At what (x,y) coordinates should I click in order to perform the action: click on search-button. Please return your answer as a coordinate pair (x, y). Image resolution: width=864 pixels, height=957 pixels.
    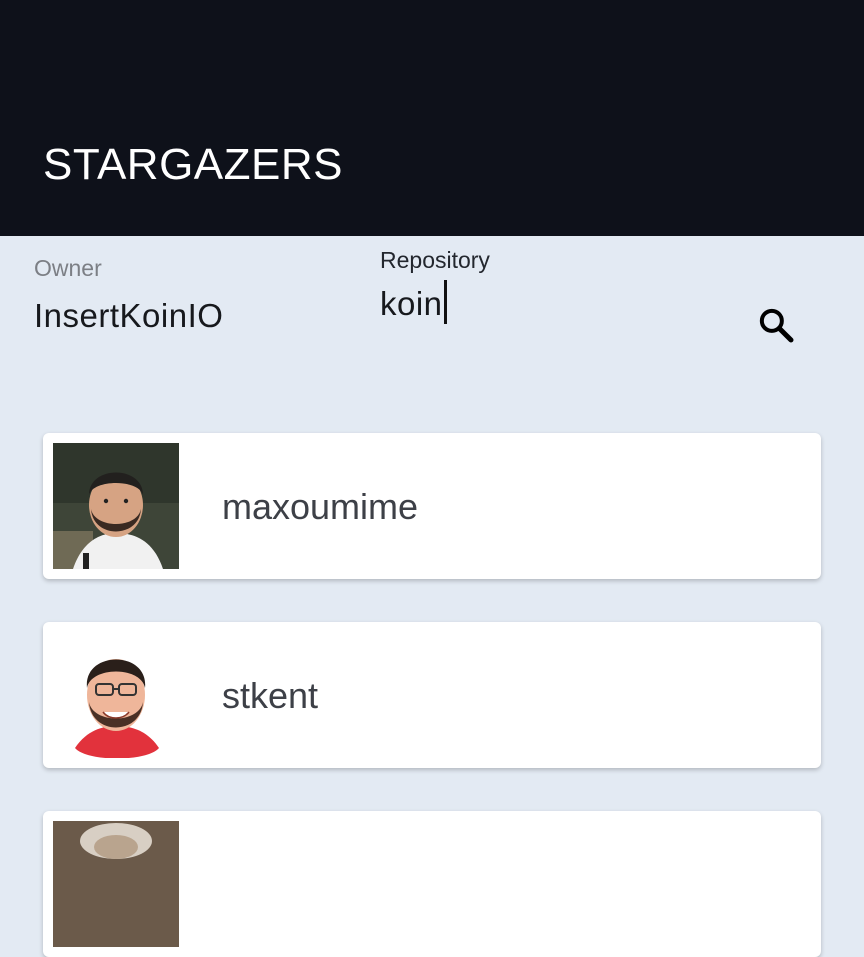
    Looking at the image, I should click on (776, 325).